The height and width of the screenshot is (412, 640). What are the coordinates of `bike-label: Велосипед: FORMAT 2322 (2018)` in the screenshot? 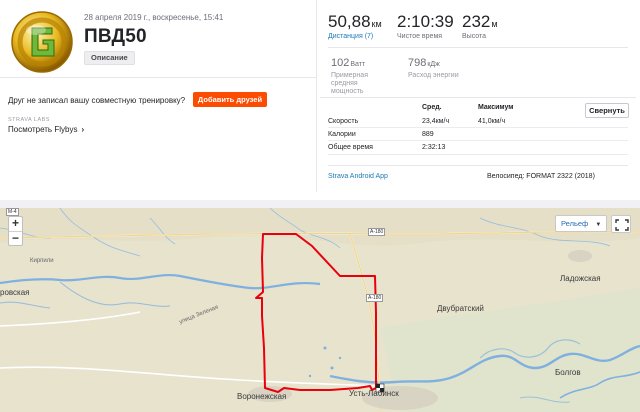 It's located at (541, 176).